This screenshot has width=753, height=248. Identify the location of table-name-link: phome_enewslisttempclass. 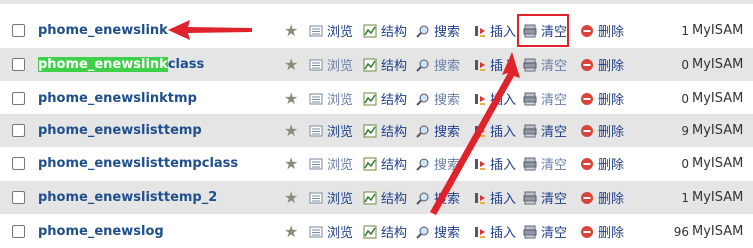
(138, 163).